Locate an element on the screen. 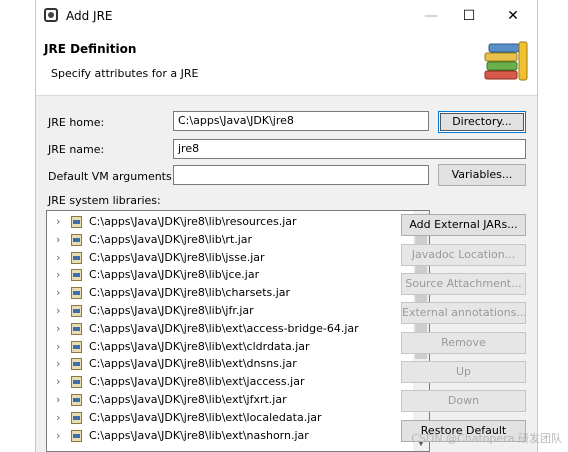 This screenshot has width=568, height=452. jre-home-input: C:\apps\Java\JDK\jre8 is located at coordinates (301, 121).